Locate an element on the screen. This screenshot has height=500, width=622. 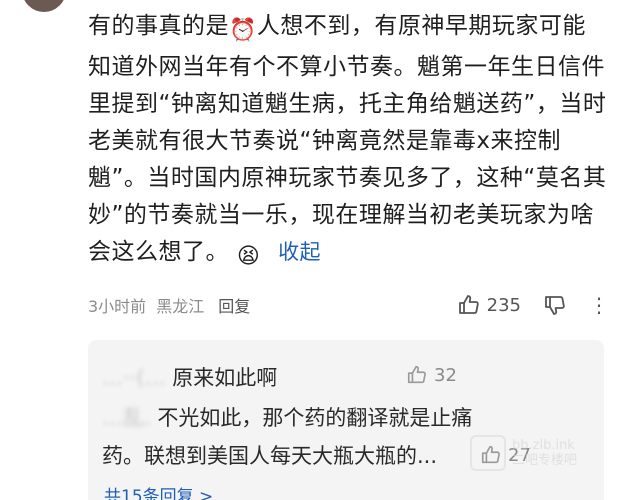
reply-1: …··(… 原来如此啊 is located at coordinates (189, 377).